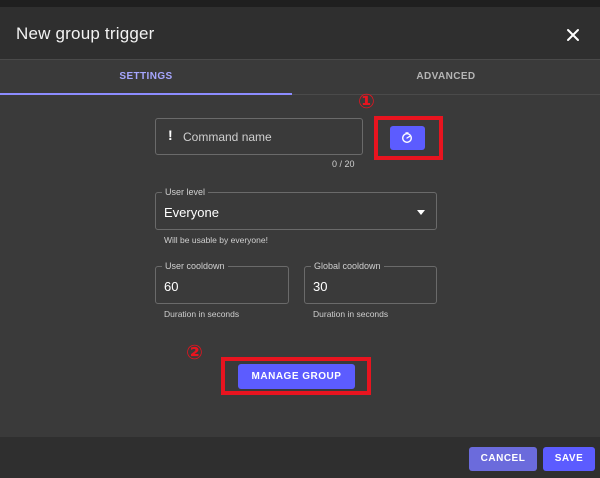  What do you see at coordinates (185, 192) in the screenshot?
I see `user-level-label: User level` at bounding box center [185, 192].